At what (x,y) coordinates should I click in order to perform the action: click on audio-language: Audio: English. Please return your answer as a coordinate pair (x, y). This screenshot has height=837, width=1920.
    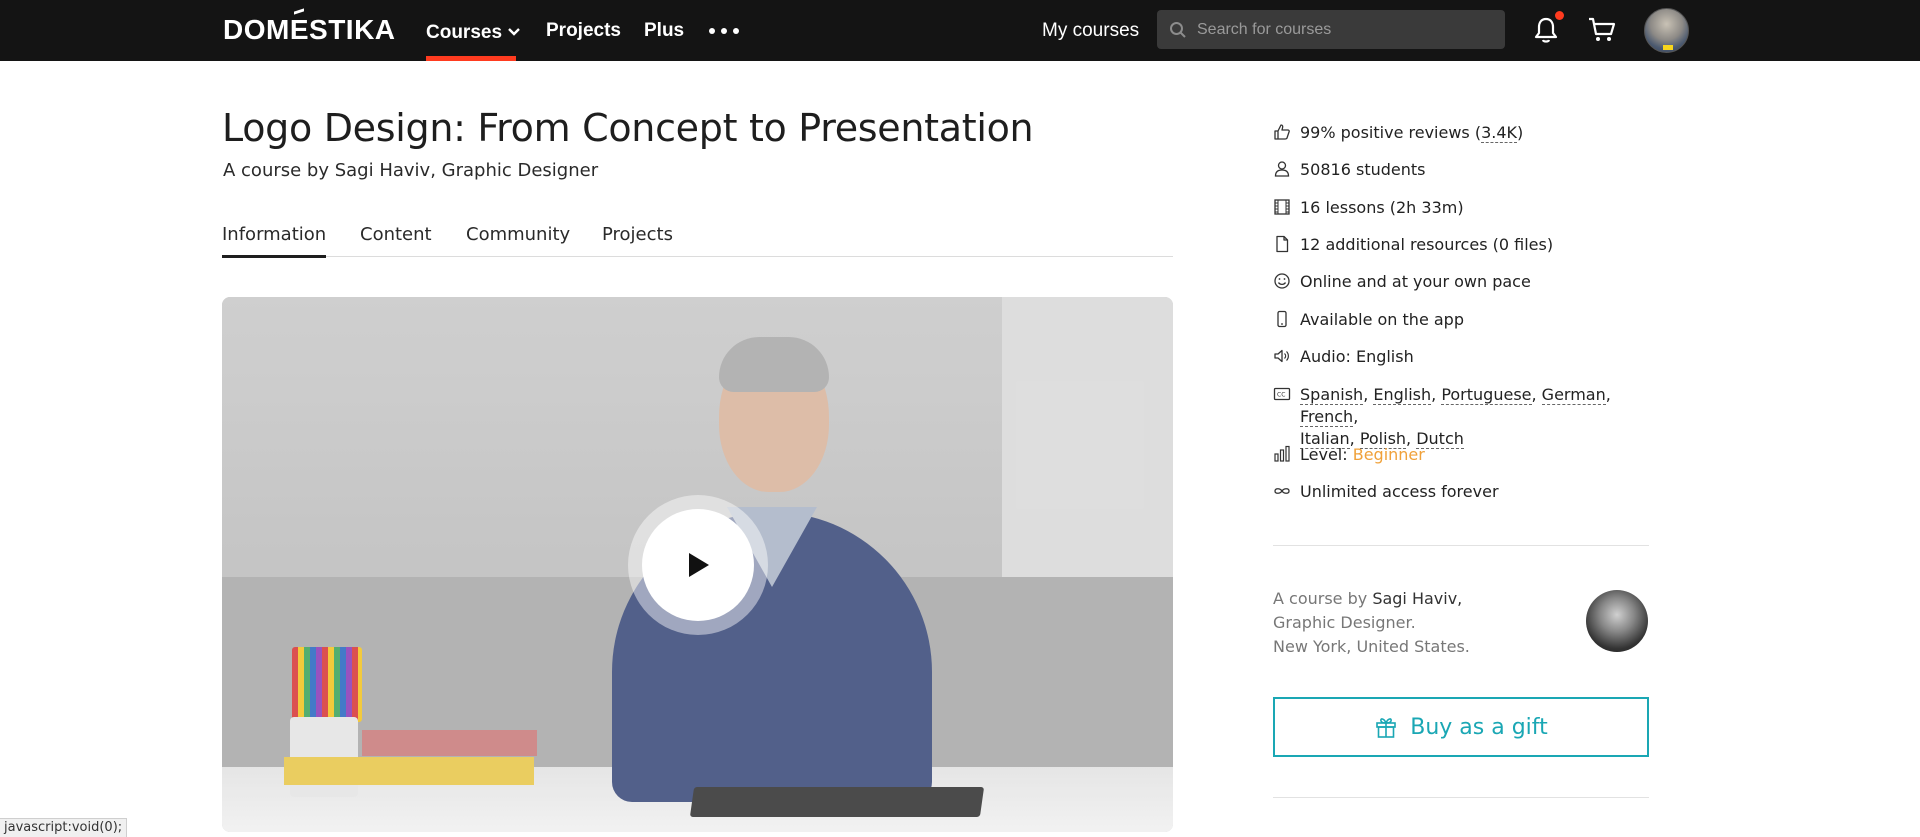
    Looking at the image, I should click on (1357, 356).